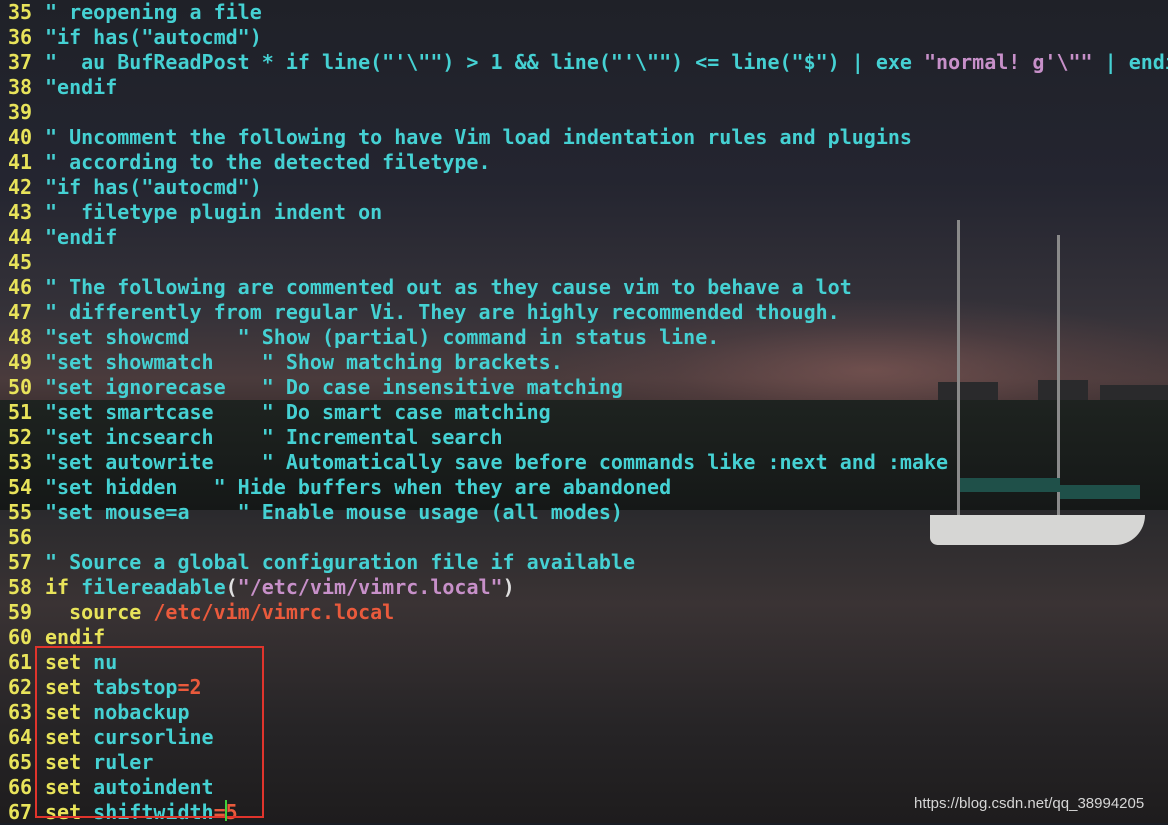  What do you see at coordinates (20, 412) in the screenshot?
I see `line-number: 51` at bounding box center [20, 412].